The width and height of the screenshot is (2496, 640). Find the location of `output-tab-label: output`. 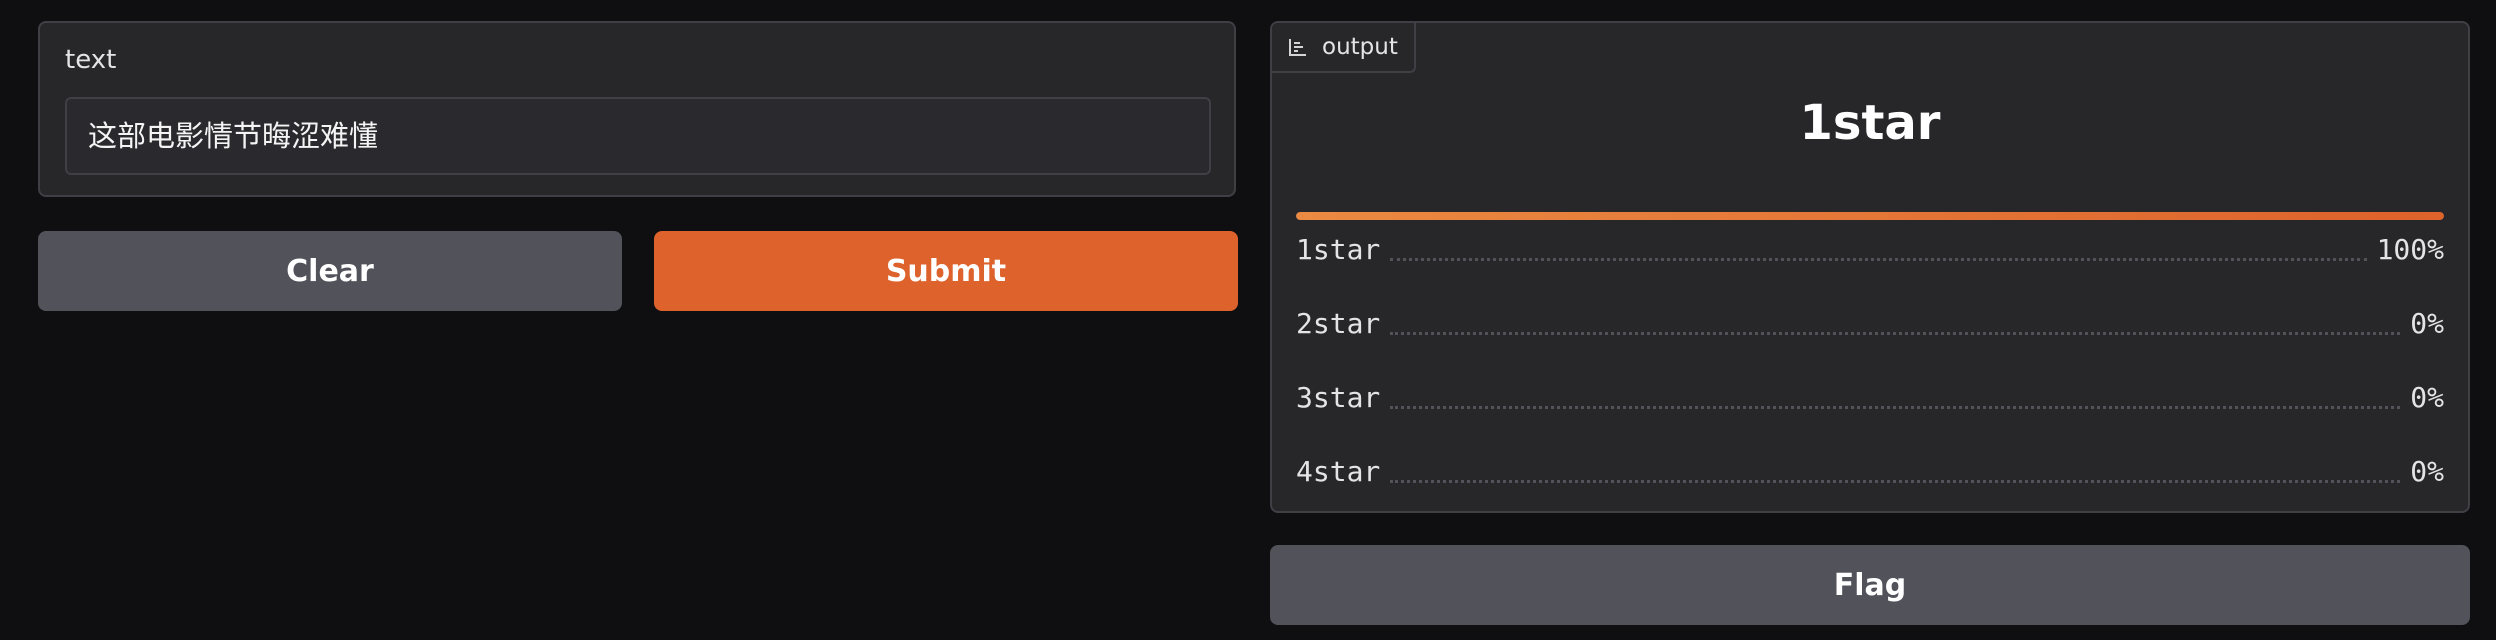

output-tab-label: output is located at coordinates (1360, 47).